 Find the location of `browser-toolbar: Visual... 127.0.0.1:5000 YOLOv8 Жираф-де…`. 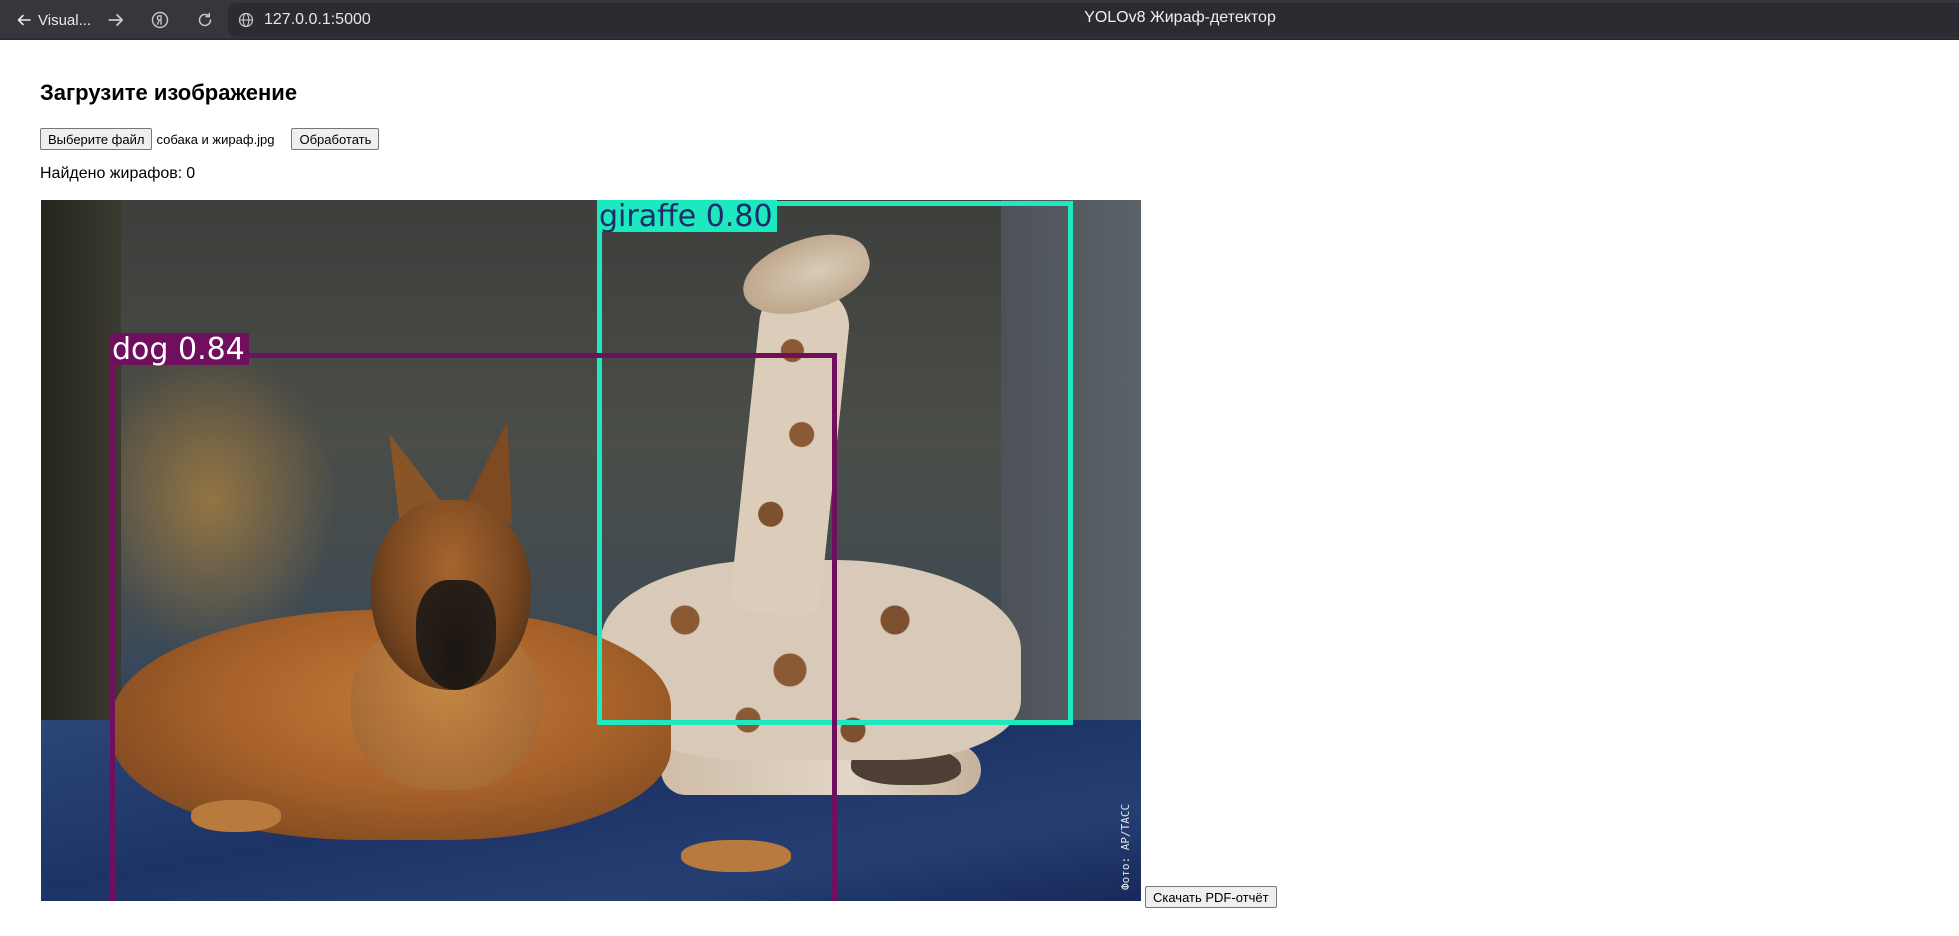

browser-toolbar: Visual... 127.0.0.1:5000 YOLOv8 Жираф-де… is located at coordinates (979, 20).